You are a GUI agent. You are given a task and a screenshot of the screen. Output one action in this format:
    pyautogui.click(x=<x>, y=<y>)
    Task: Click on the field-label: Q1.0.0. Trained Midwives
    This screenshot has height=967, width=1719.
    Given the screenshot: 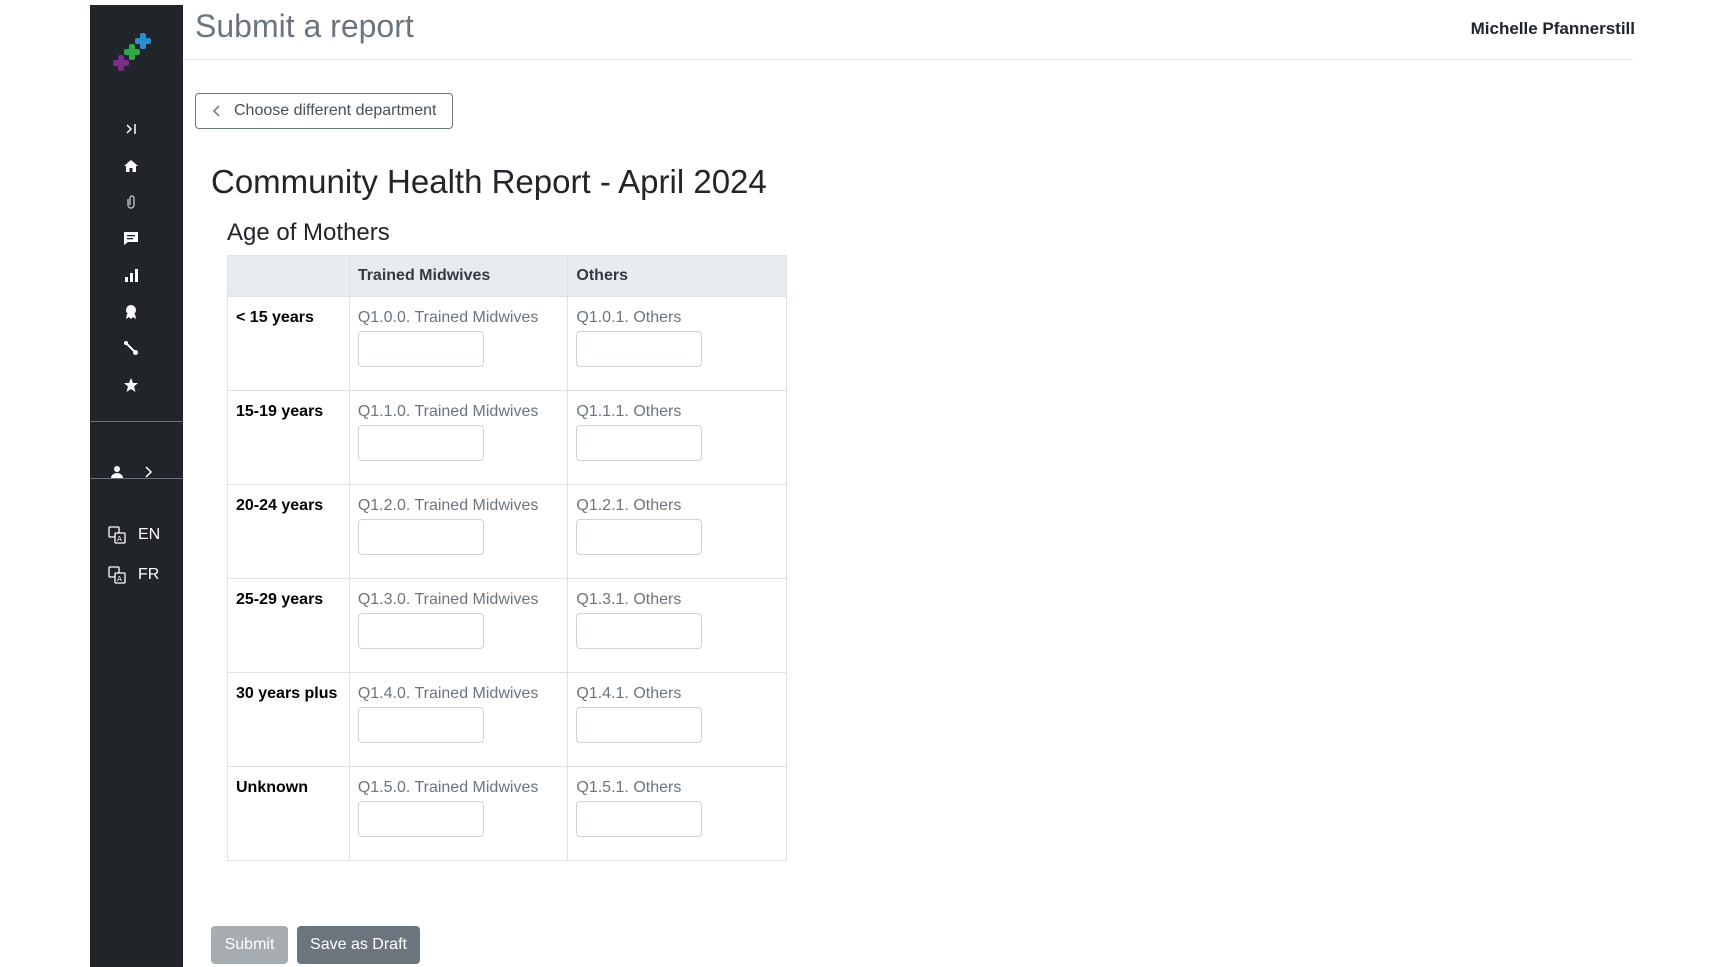 What is the action you would take?
    pyautogui.click(x=448, y=317)
    